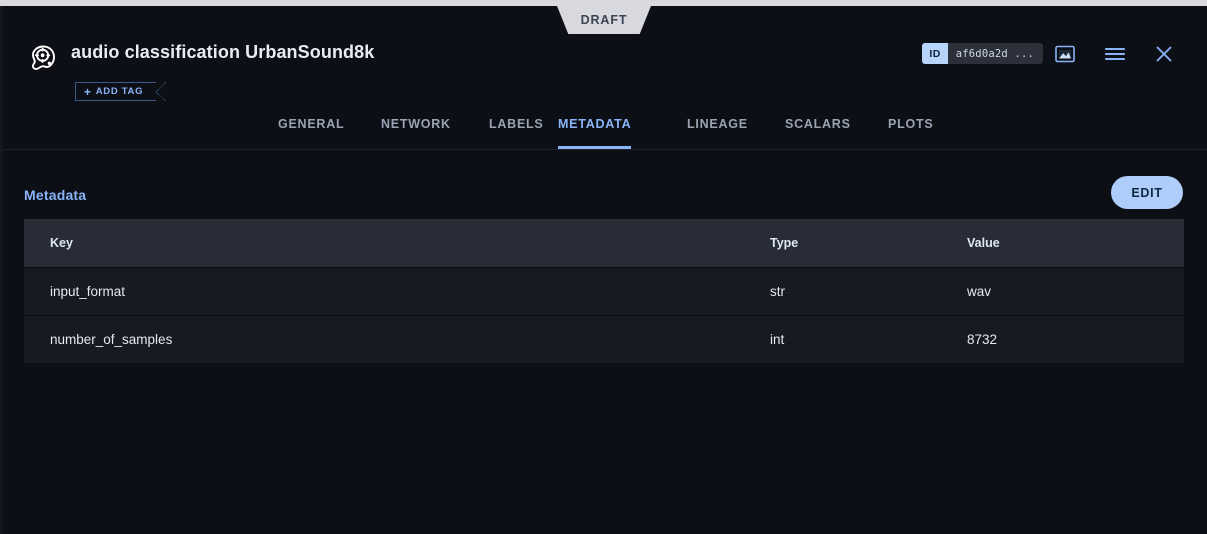 The image size is (1207, 534). Describe the element at coordinates (982, 339) in the screenshot. I see `cell-value: 8732` at that location.